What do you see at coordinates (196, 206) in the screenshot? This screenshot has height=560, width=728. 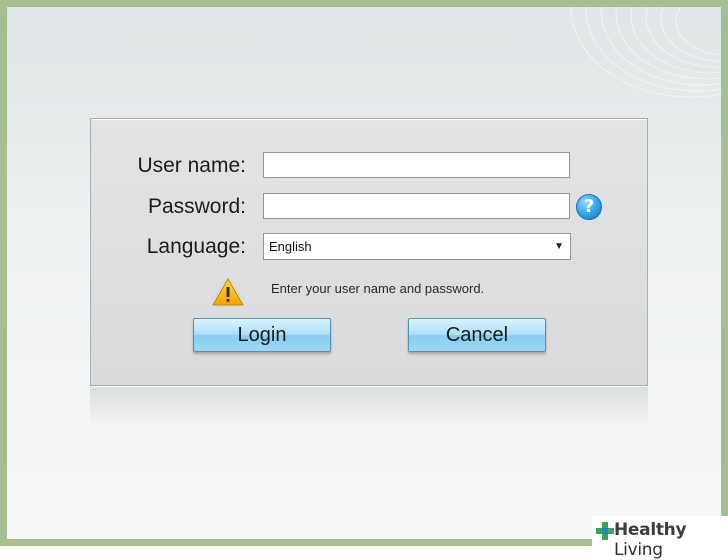 I see `password-label: Password:` at bounding box center [196, 206].